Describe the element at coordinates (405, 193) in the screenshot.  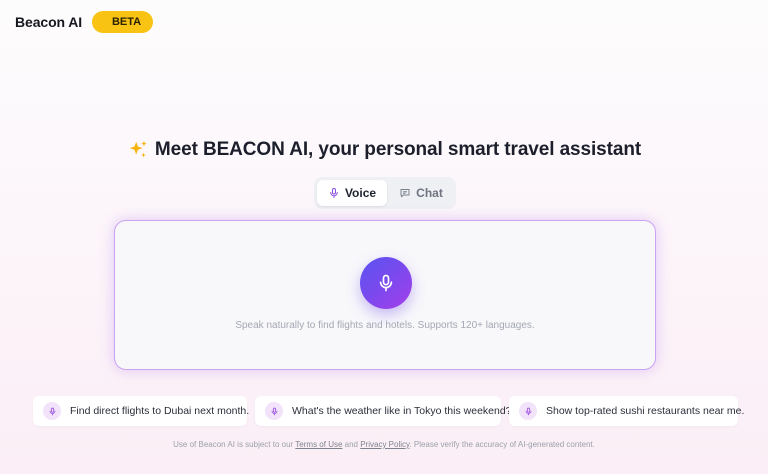
I see `chat-bubble-icon` at that location.